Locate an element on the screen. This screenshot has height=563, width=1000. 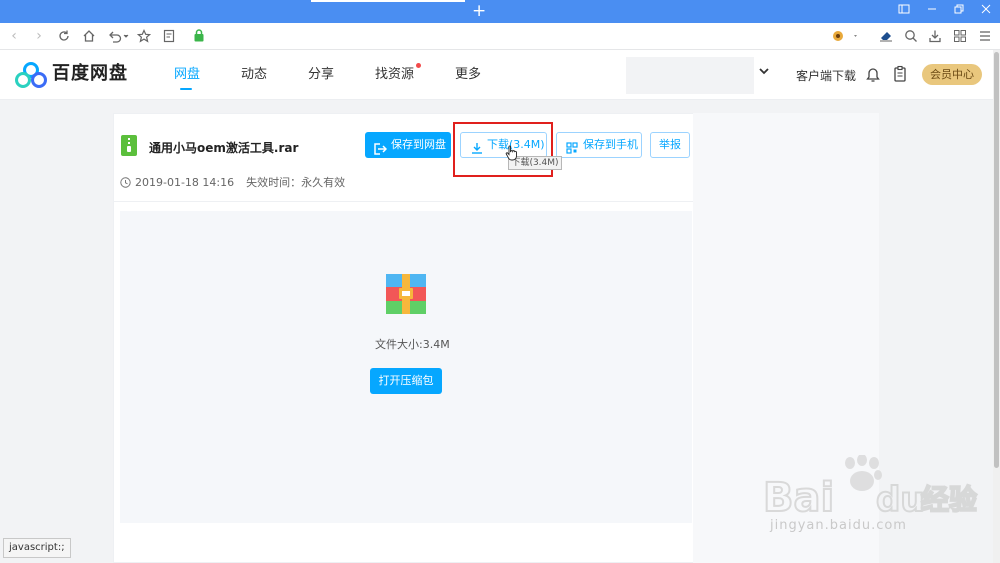
new-tab-button: + is located at coordinates (479, 11).